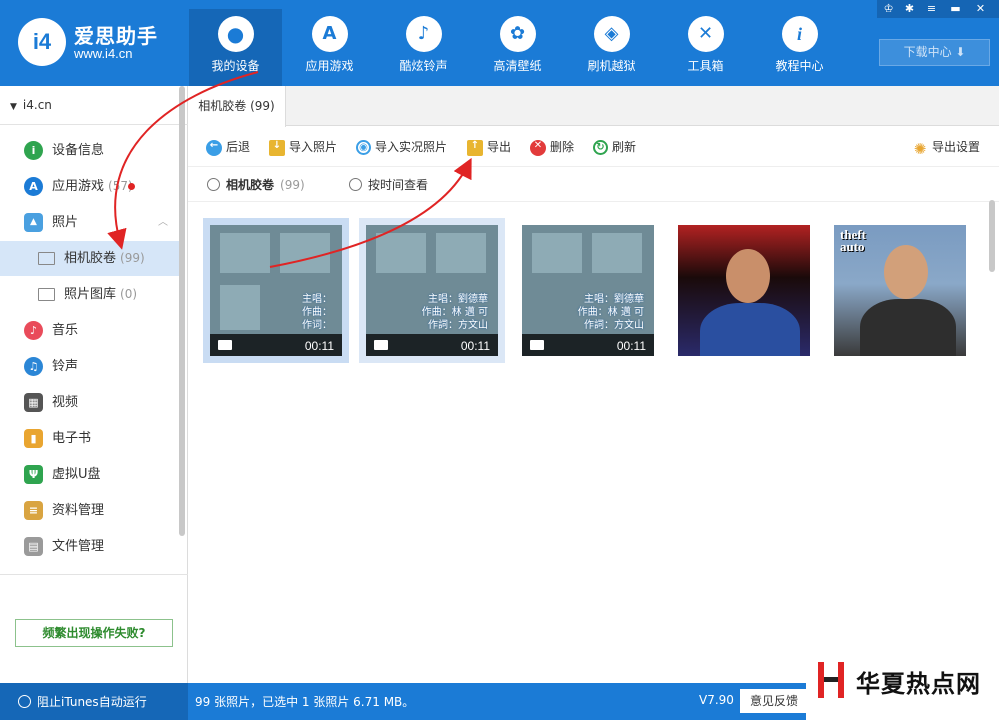 The width and height of the screenshot is (999, 720). What do you see at coordinates (631, 346) in the screenshot?
I see `video-duration: 00:11` at bounding box center [631, 346].